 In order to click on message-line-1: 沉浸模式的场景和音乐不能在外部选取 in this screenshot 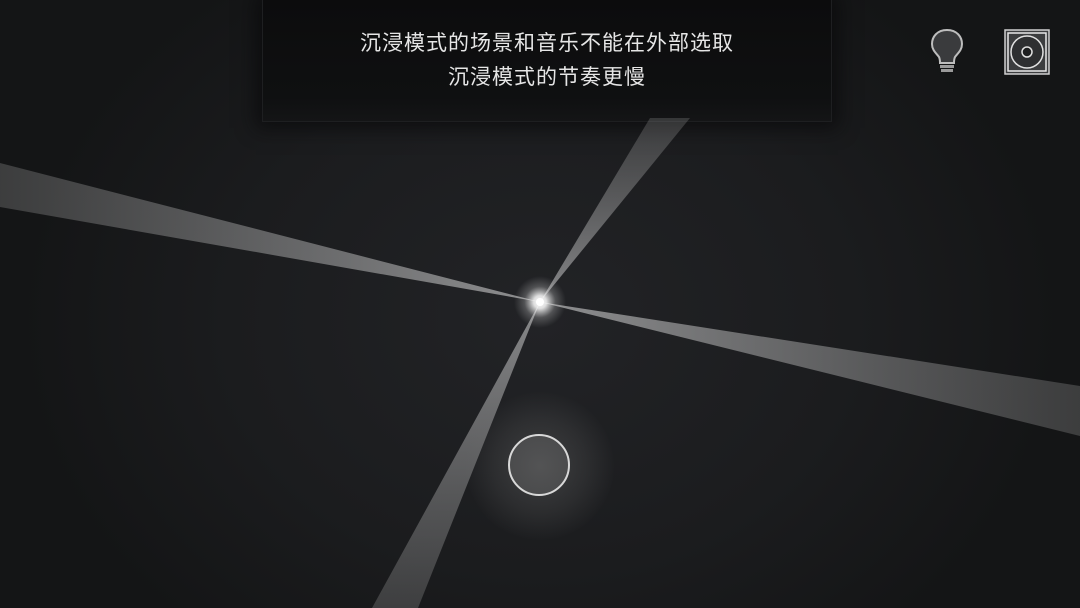, I will do `click(547, 43)`.